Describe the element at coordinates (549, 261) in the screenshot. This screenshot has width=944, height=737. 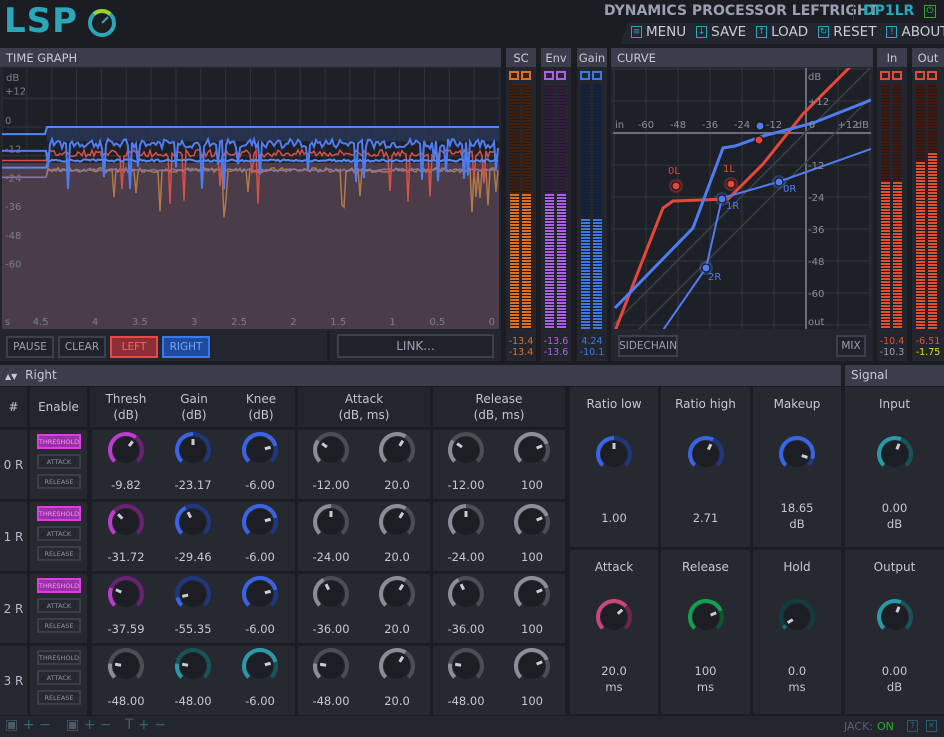
I see `env-meter-fill` at that location.